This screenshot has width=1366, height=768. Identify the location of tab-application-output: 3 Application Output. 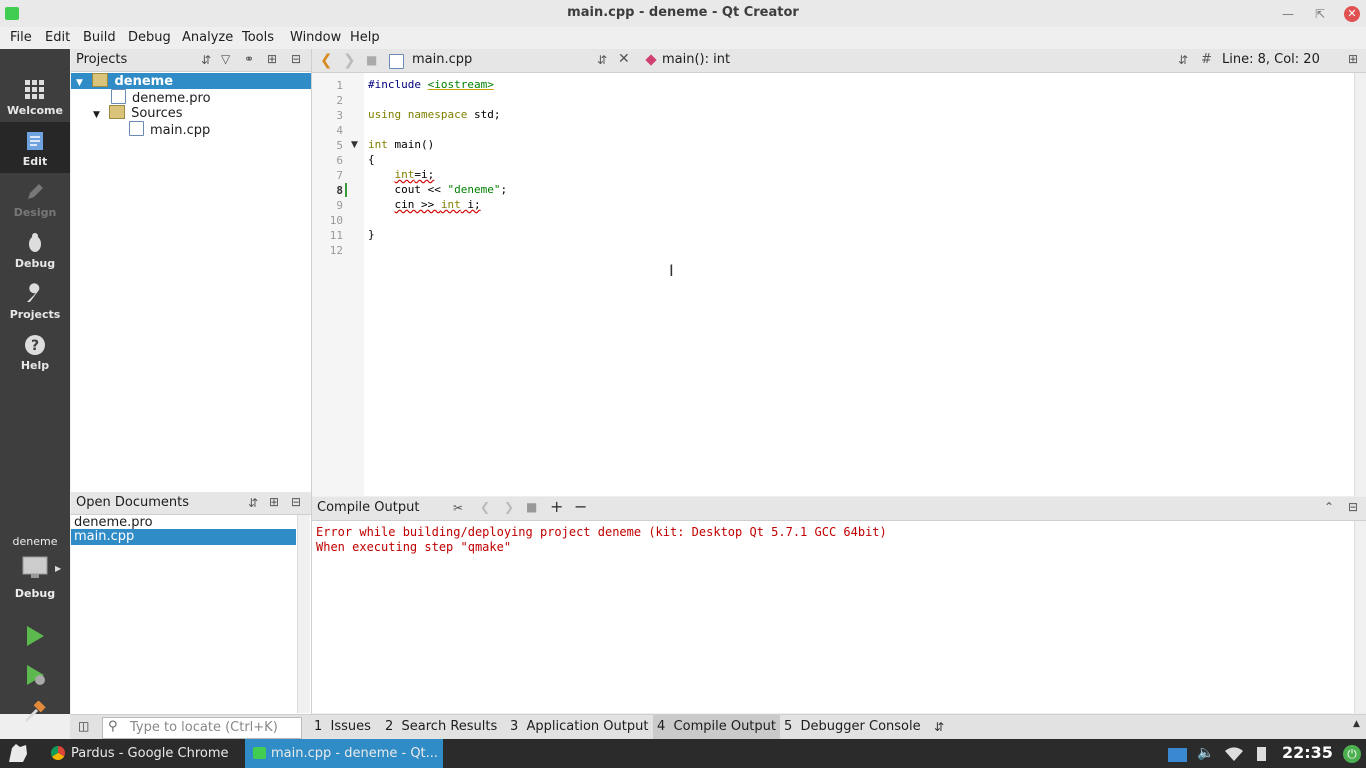
(579, 726).